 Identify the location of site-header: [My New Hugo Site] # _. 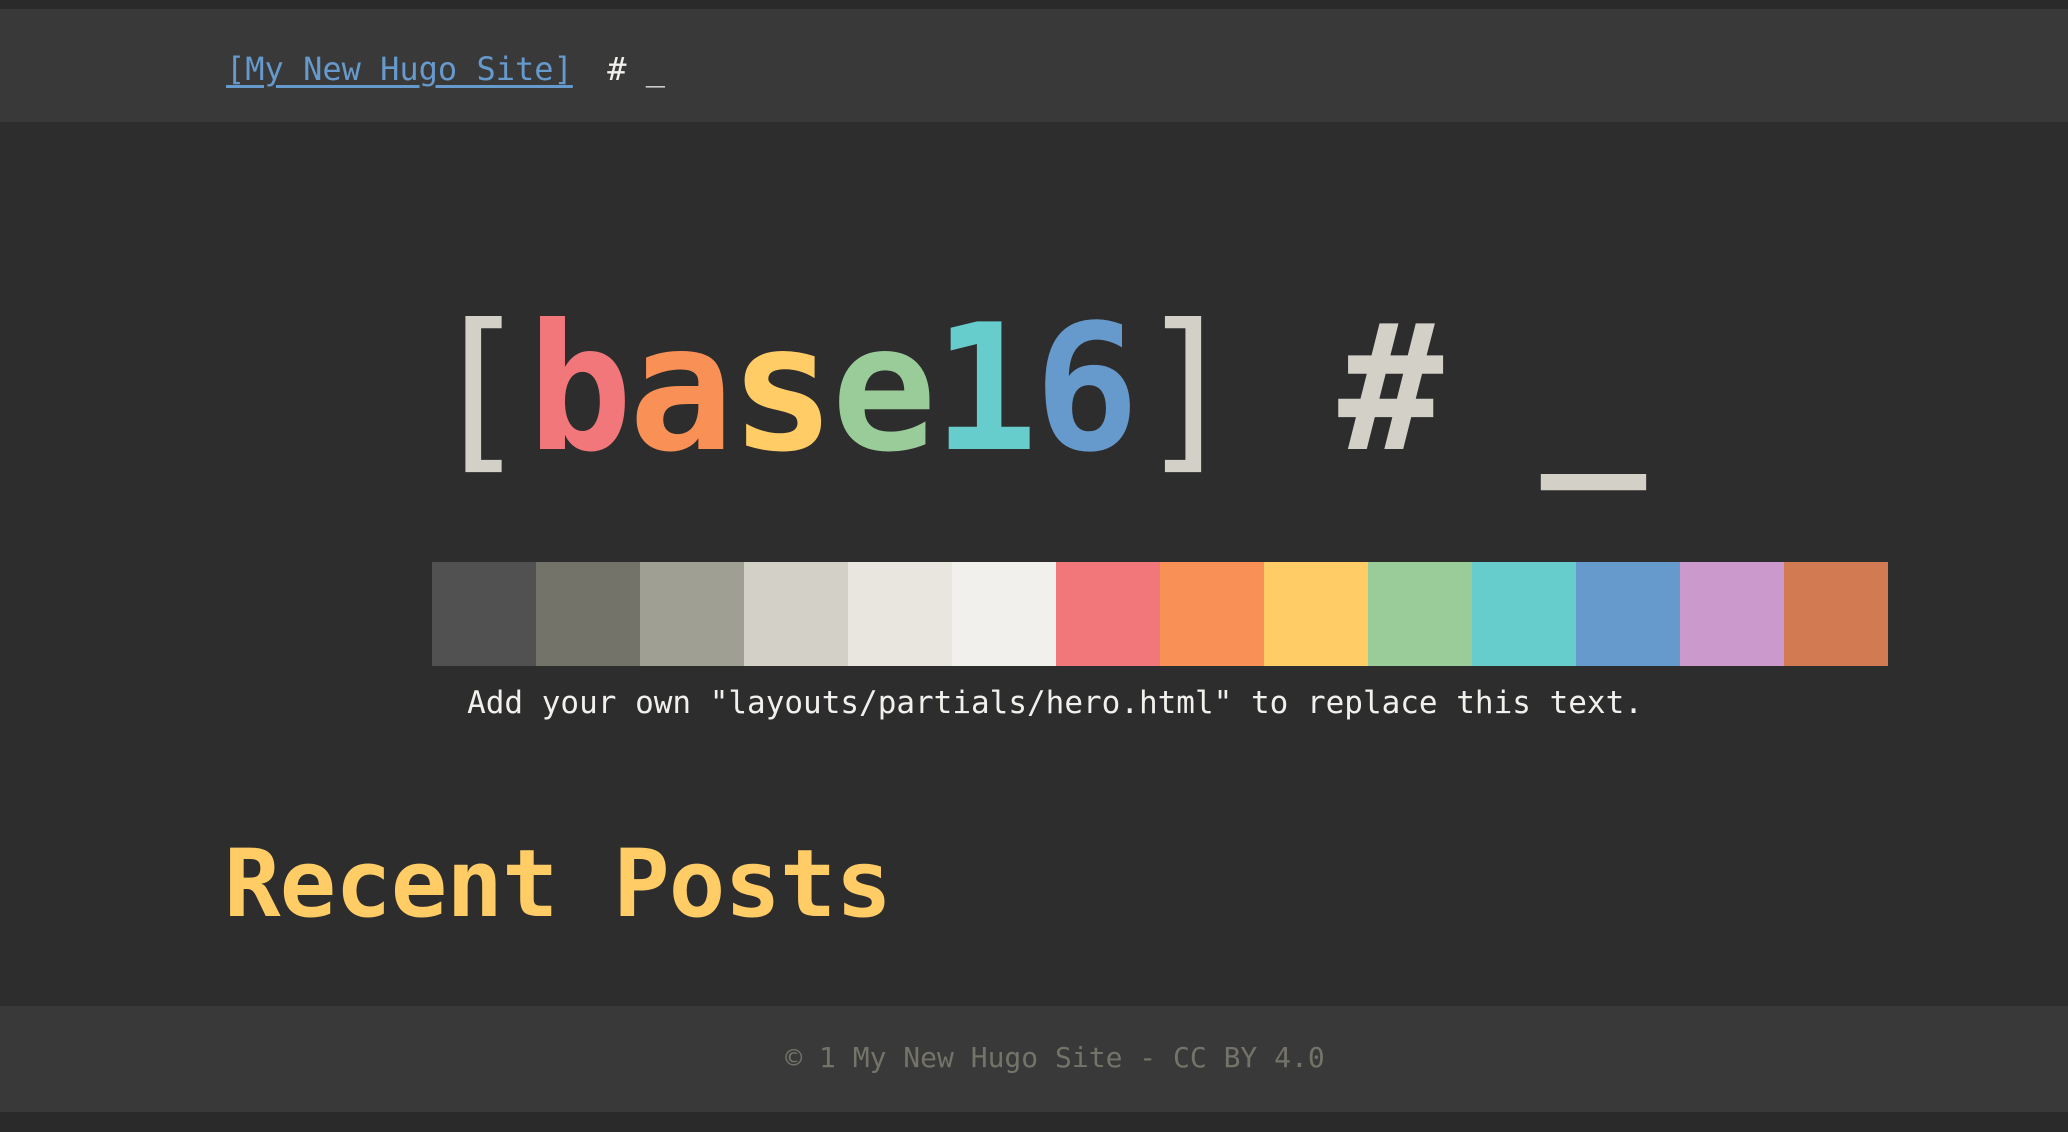
(1034, 65).